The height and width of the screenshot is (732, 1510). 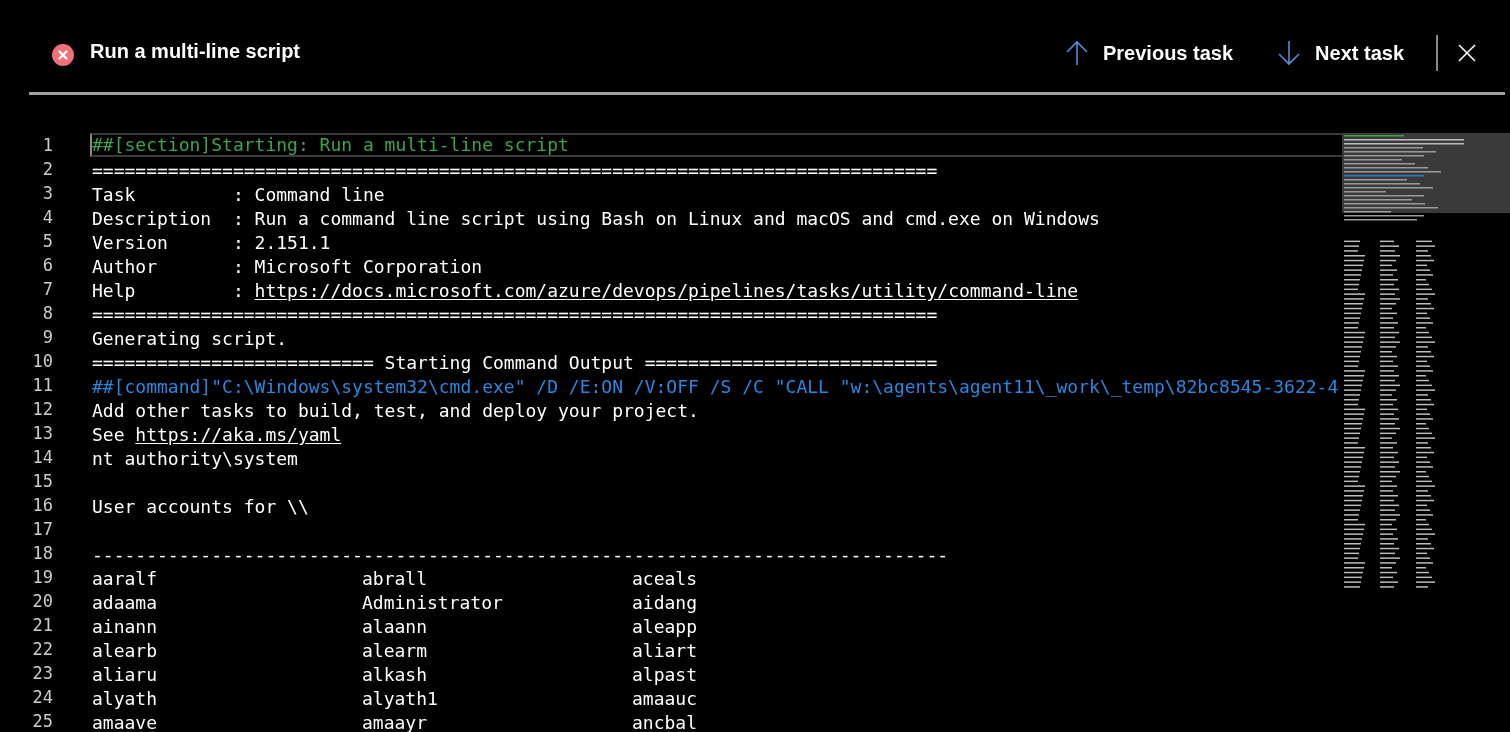 I want to click on line-number: 8, so click(x=47, y=313).